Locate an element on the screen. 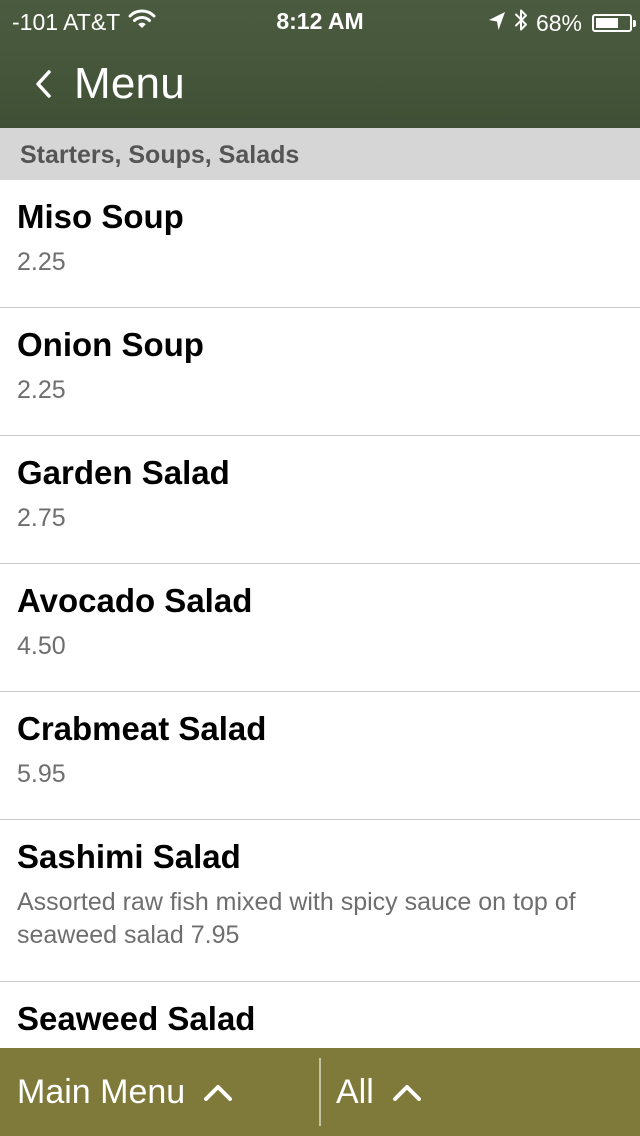  item-name: Seaweed Salad is located at coordinates (136, 1018).